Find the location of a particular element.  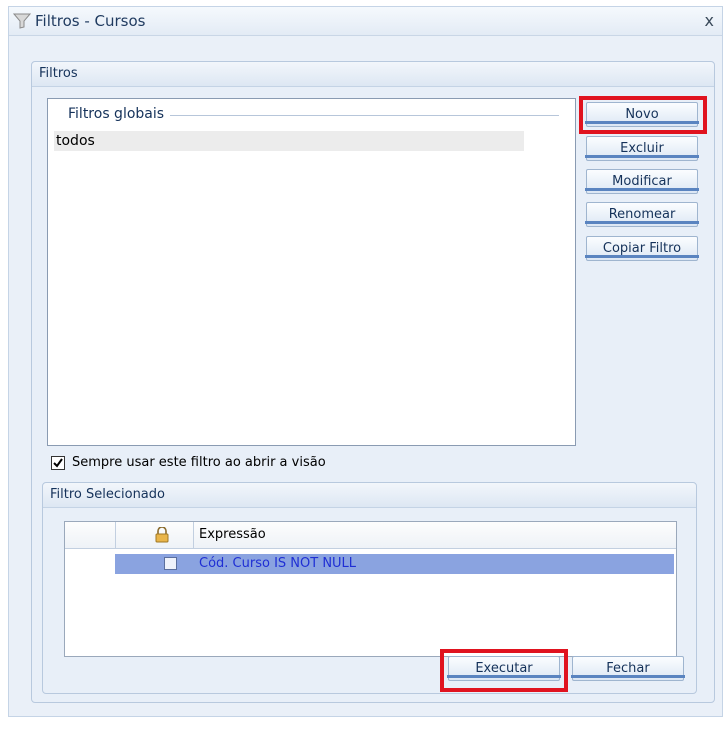

table-row: Cód. Curso IS NOT NULL is located at coordinates (394, 564).